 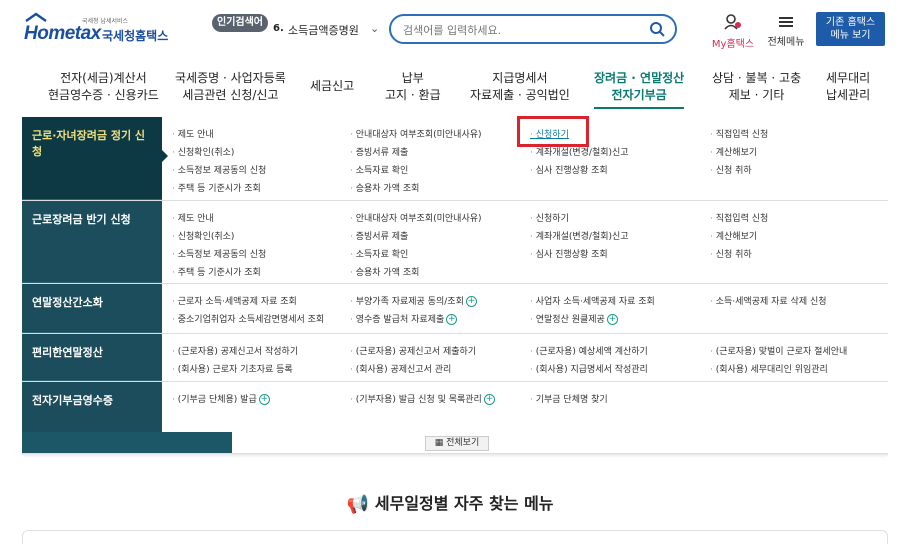 What do you see at coordinates (657, 29) in the screenshot?
I see `search-icon` at bounding box center [657, 29].